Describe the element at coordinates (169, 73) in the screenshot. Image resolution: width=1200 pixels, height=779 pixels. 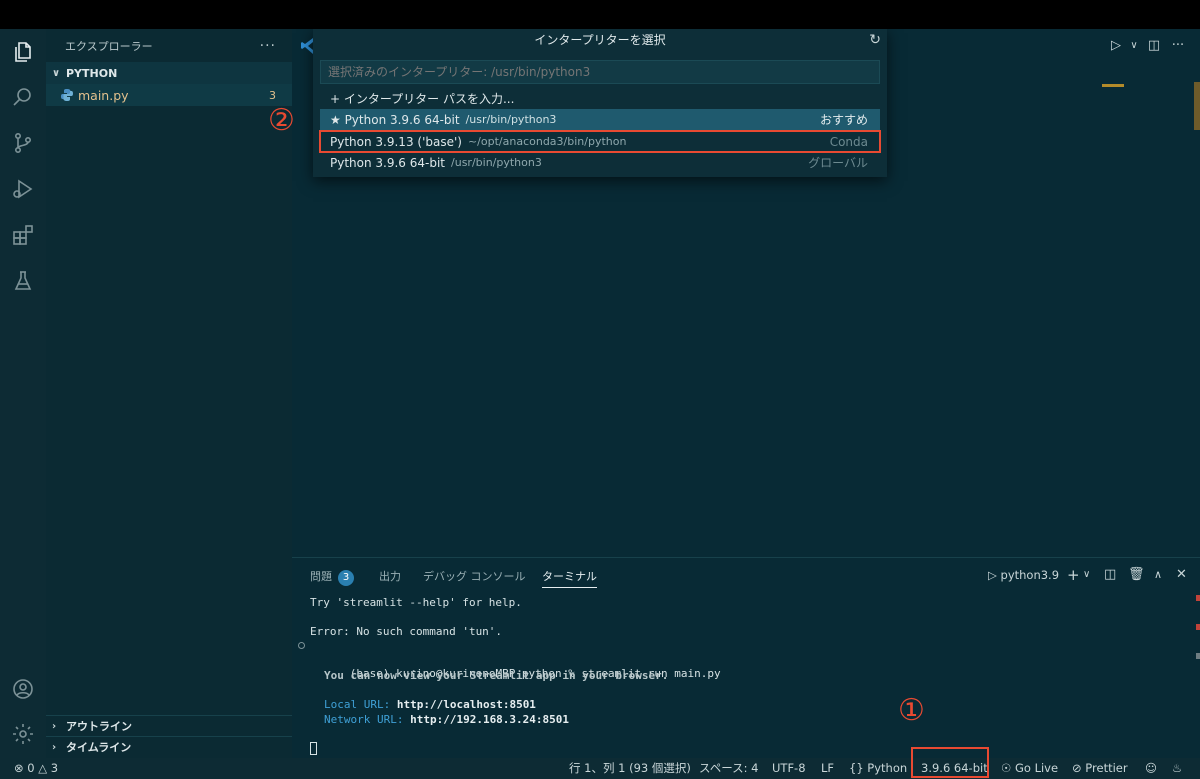
I see `folder-python: ∨ PYTHON` at that location.